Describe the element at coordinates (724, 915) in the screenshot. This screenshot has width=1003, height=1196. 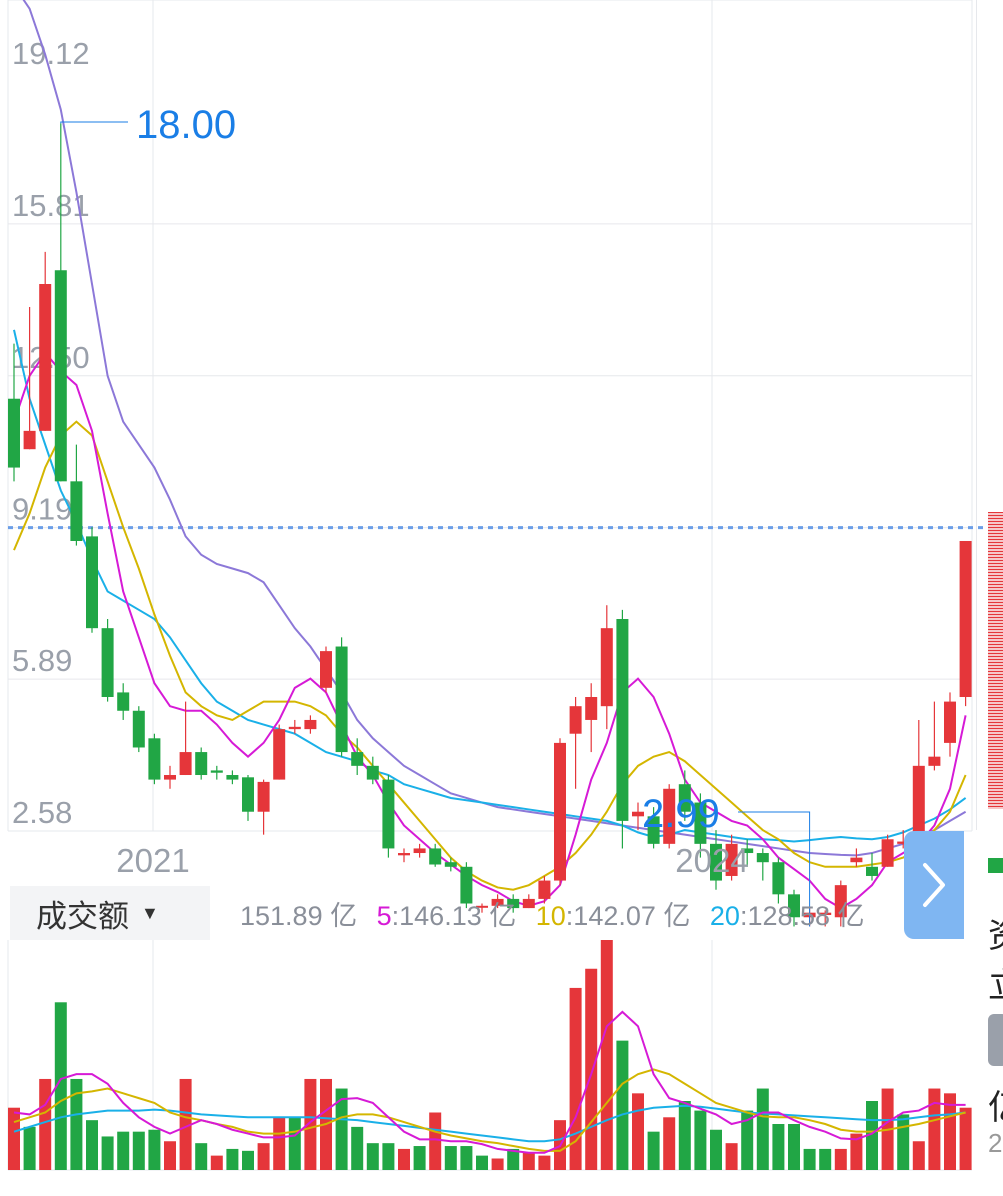
I see `volume-ma20-key: 20` at that location.